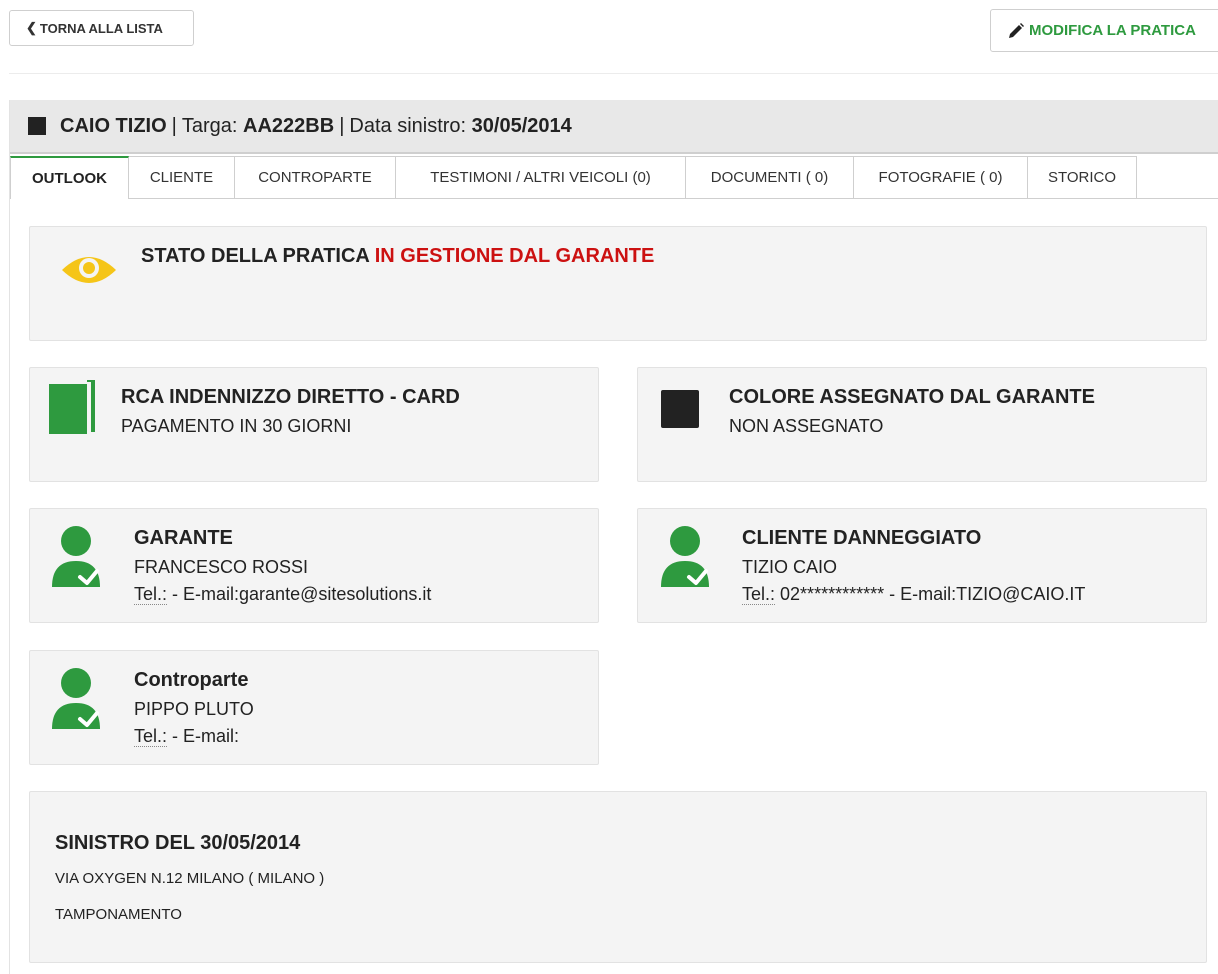 The height and width of the screenshot is (974, 1218). I want to click on coverage-title: RCA INDENNIZZO DIRETTO - CARD, so click(290, 397).